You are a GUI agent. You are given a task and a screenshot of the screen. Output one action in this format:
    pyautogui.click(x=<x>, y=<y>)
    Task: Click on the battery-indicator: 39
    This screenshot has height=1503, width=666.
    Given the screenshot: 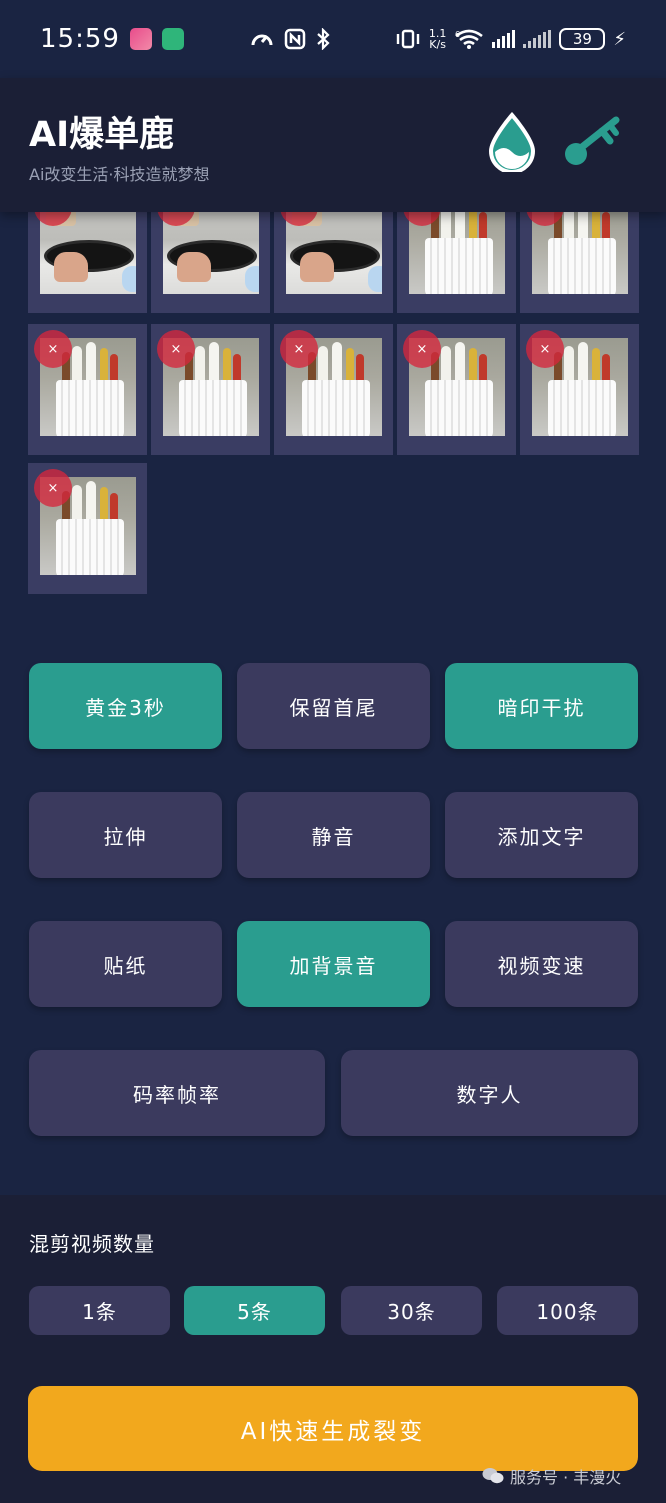 What is the action you would take?
    pyautogui.click(x=582, y=39)
    